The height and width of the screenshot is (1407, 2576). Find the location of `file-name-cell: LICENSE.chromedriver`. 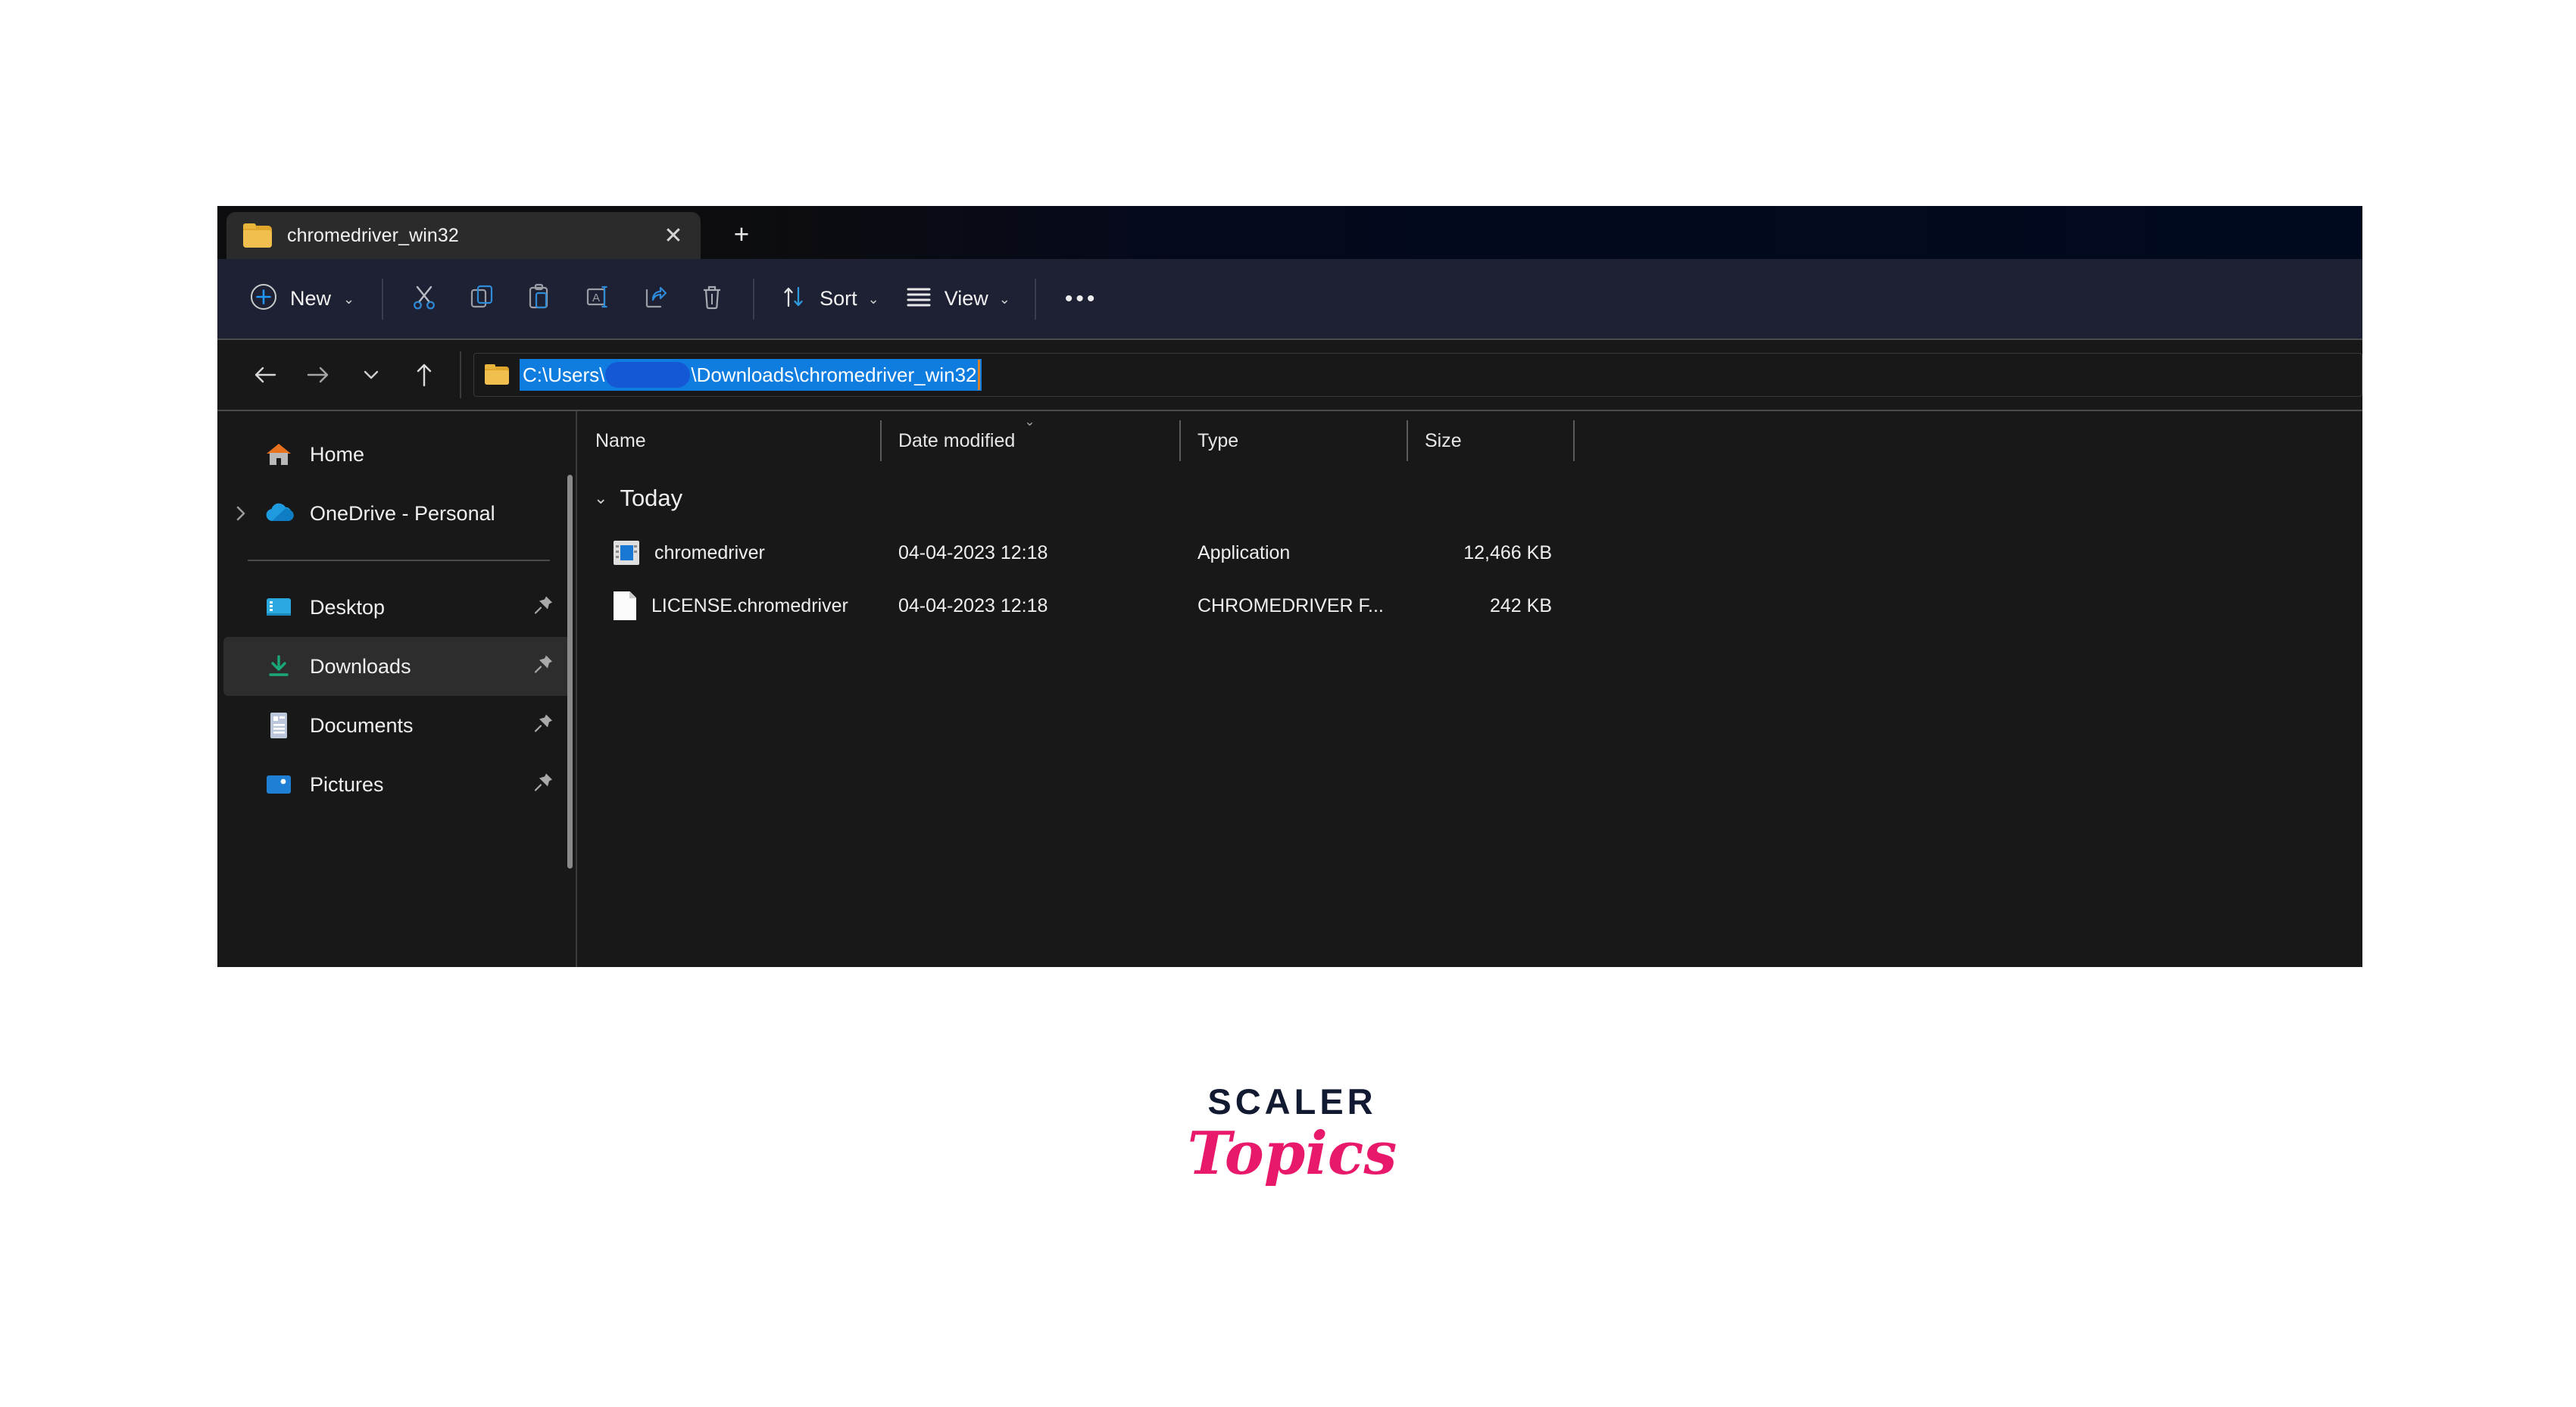

file-name-cell: LICENSE.chromedriver is located at coordinates (728, 605).